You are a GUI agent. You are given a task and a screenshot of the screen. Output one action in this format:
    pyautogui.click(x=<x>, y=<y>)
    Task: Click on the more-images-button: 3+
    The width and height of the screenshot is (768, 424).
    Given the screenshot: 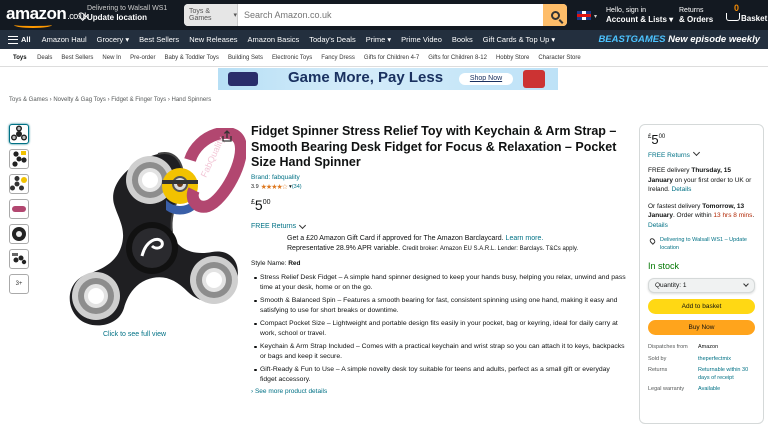 What is the action you would take?
    pyautogui.click(x=19, y=284)
    